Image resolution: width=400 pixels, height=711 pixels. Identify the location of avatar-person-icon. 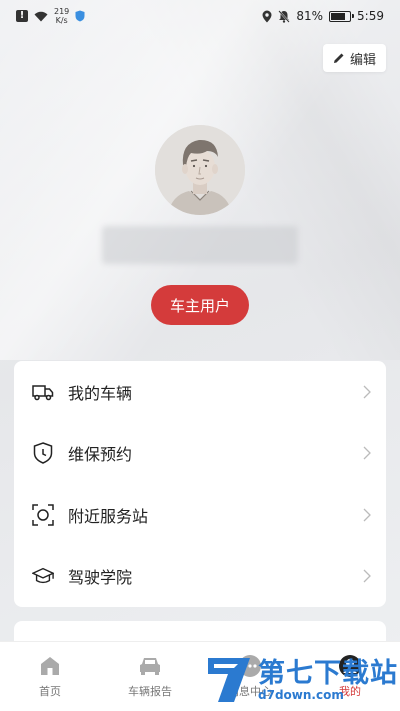
(200, 170).